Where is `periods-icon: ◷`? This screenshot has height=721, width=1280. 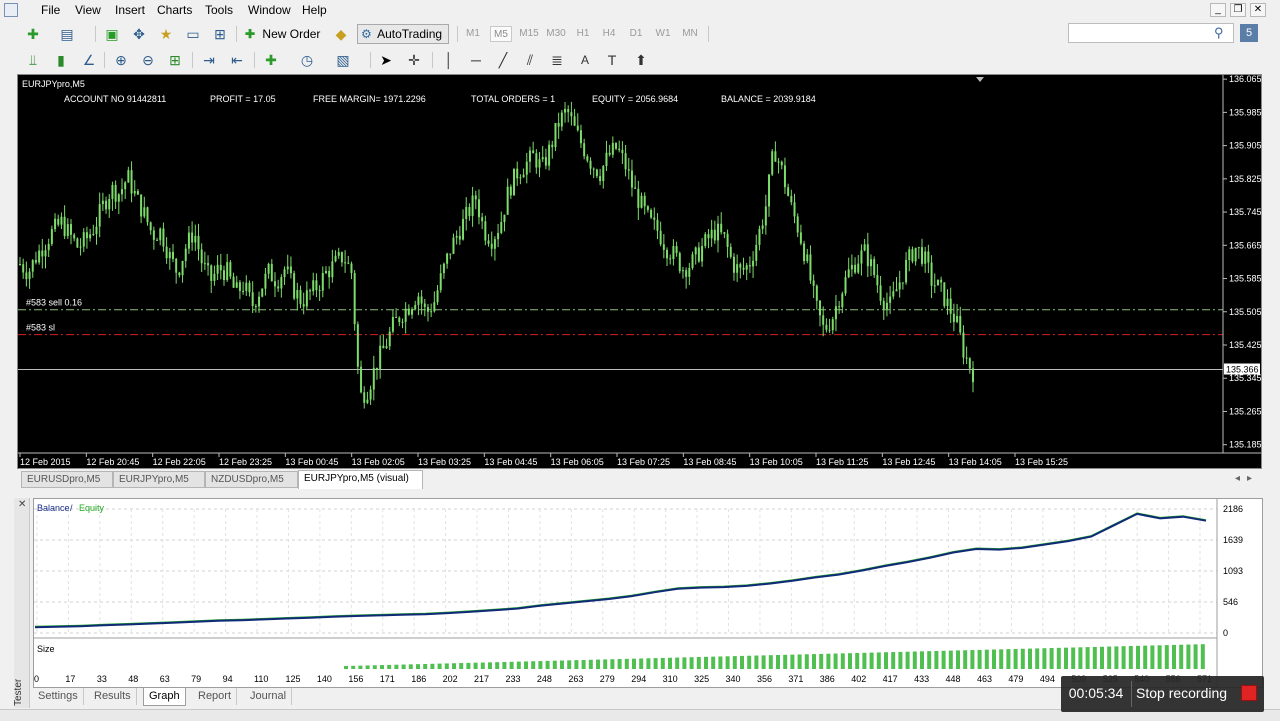 periods-icon: ◷ is located at coordinates (307, 60).